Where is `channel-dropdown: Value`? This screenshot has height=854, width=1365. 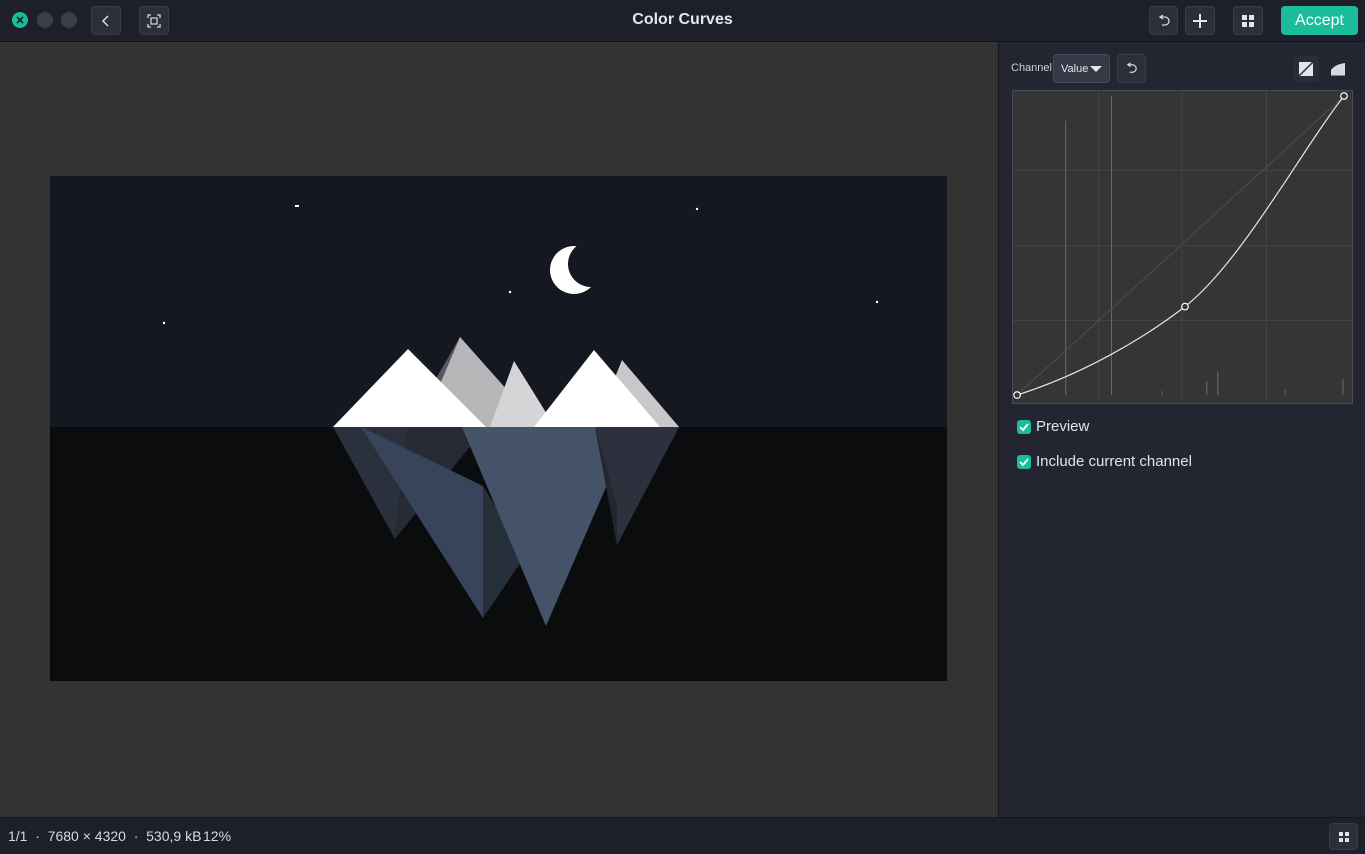 channel-dropdown: Value is located at coordinates (1081, 68).